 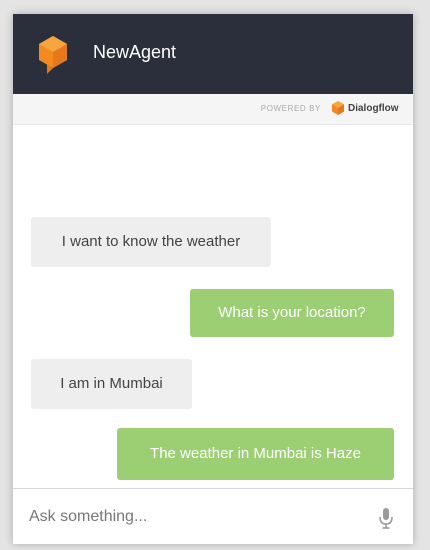 What do you see at coordinates (151, 242) in the screenshot?
I see `user-message: I want to know the weather` at bounding box center [151, 242].